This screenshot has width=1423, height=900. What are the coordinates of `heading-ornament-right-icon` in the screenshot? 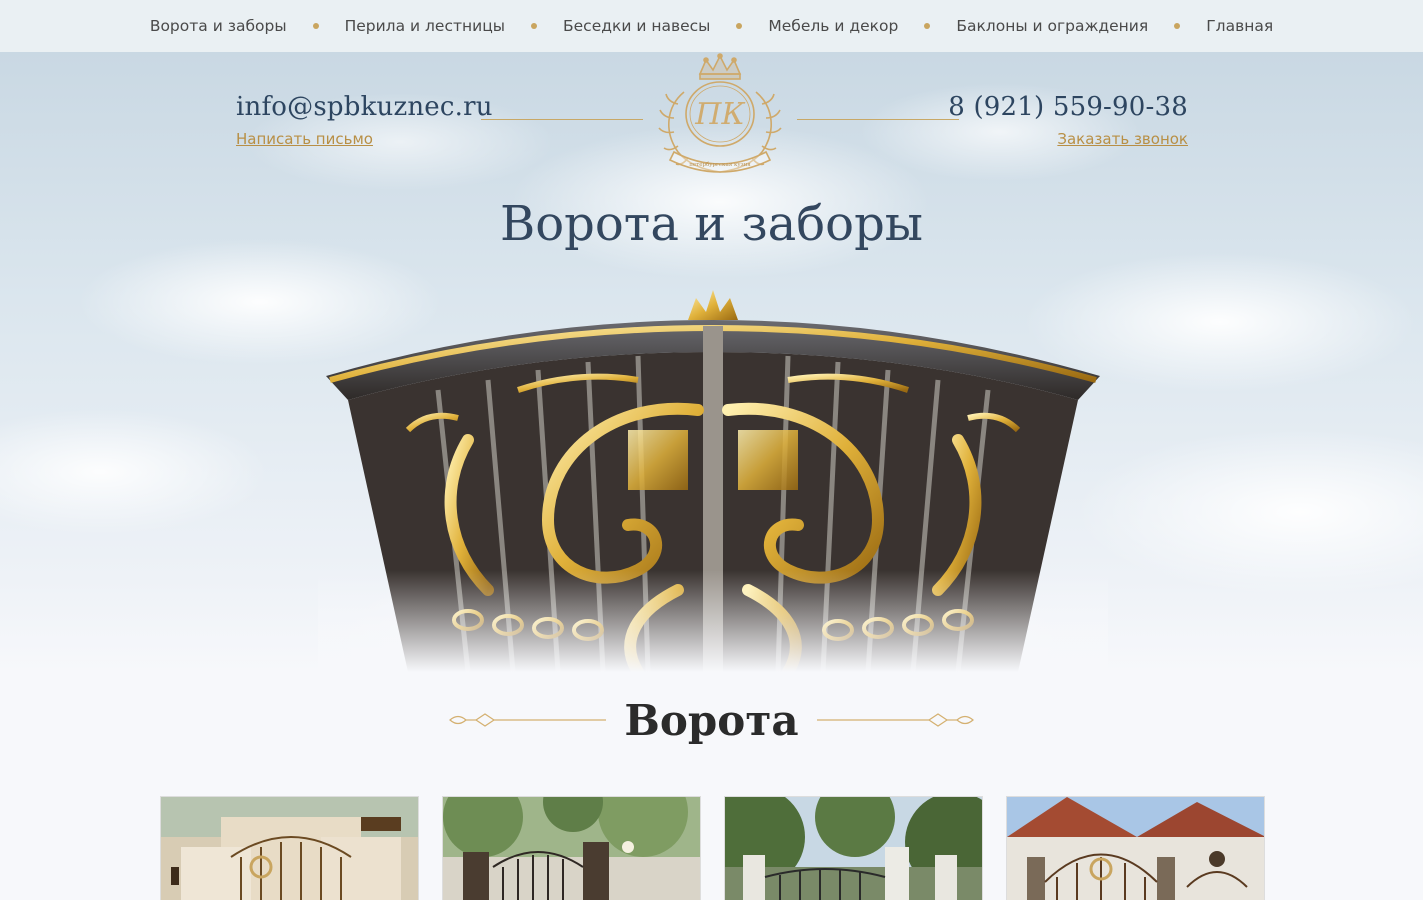 It's located at (895, 720).